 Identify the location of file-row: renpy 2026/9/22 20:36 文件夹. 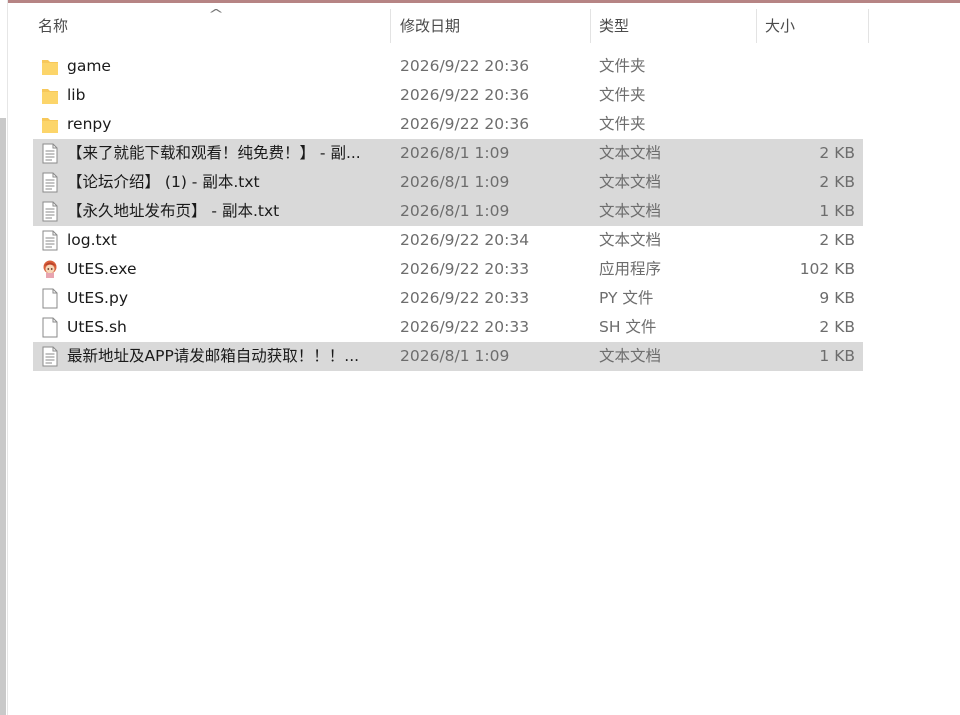
(448, 124).